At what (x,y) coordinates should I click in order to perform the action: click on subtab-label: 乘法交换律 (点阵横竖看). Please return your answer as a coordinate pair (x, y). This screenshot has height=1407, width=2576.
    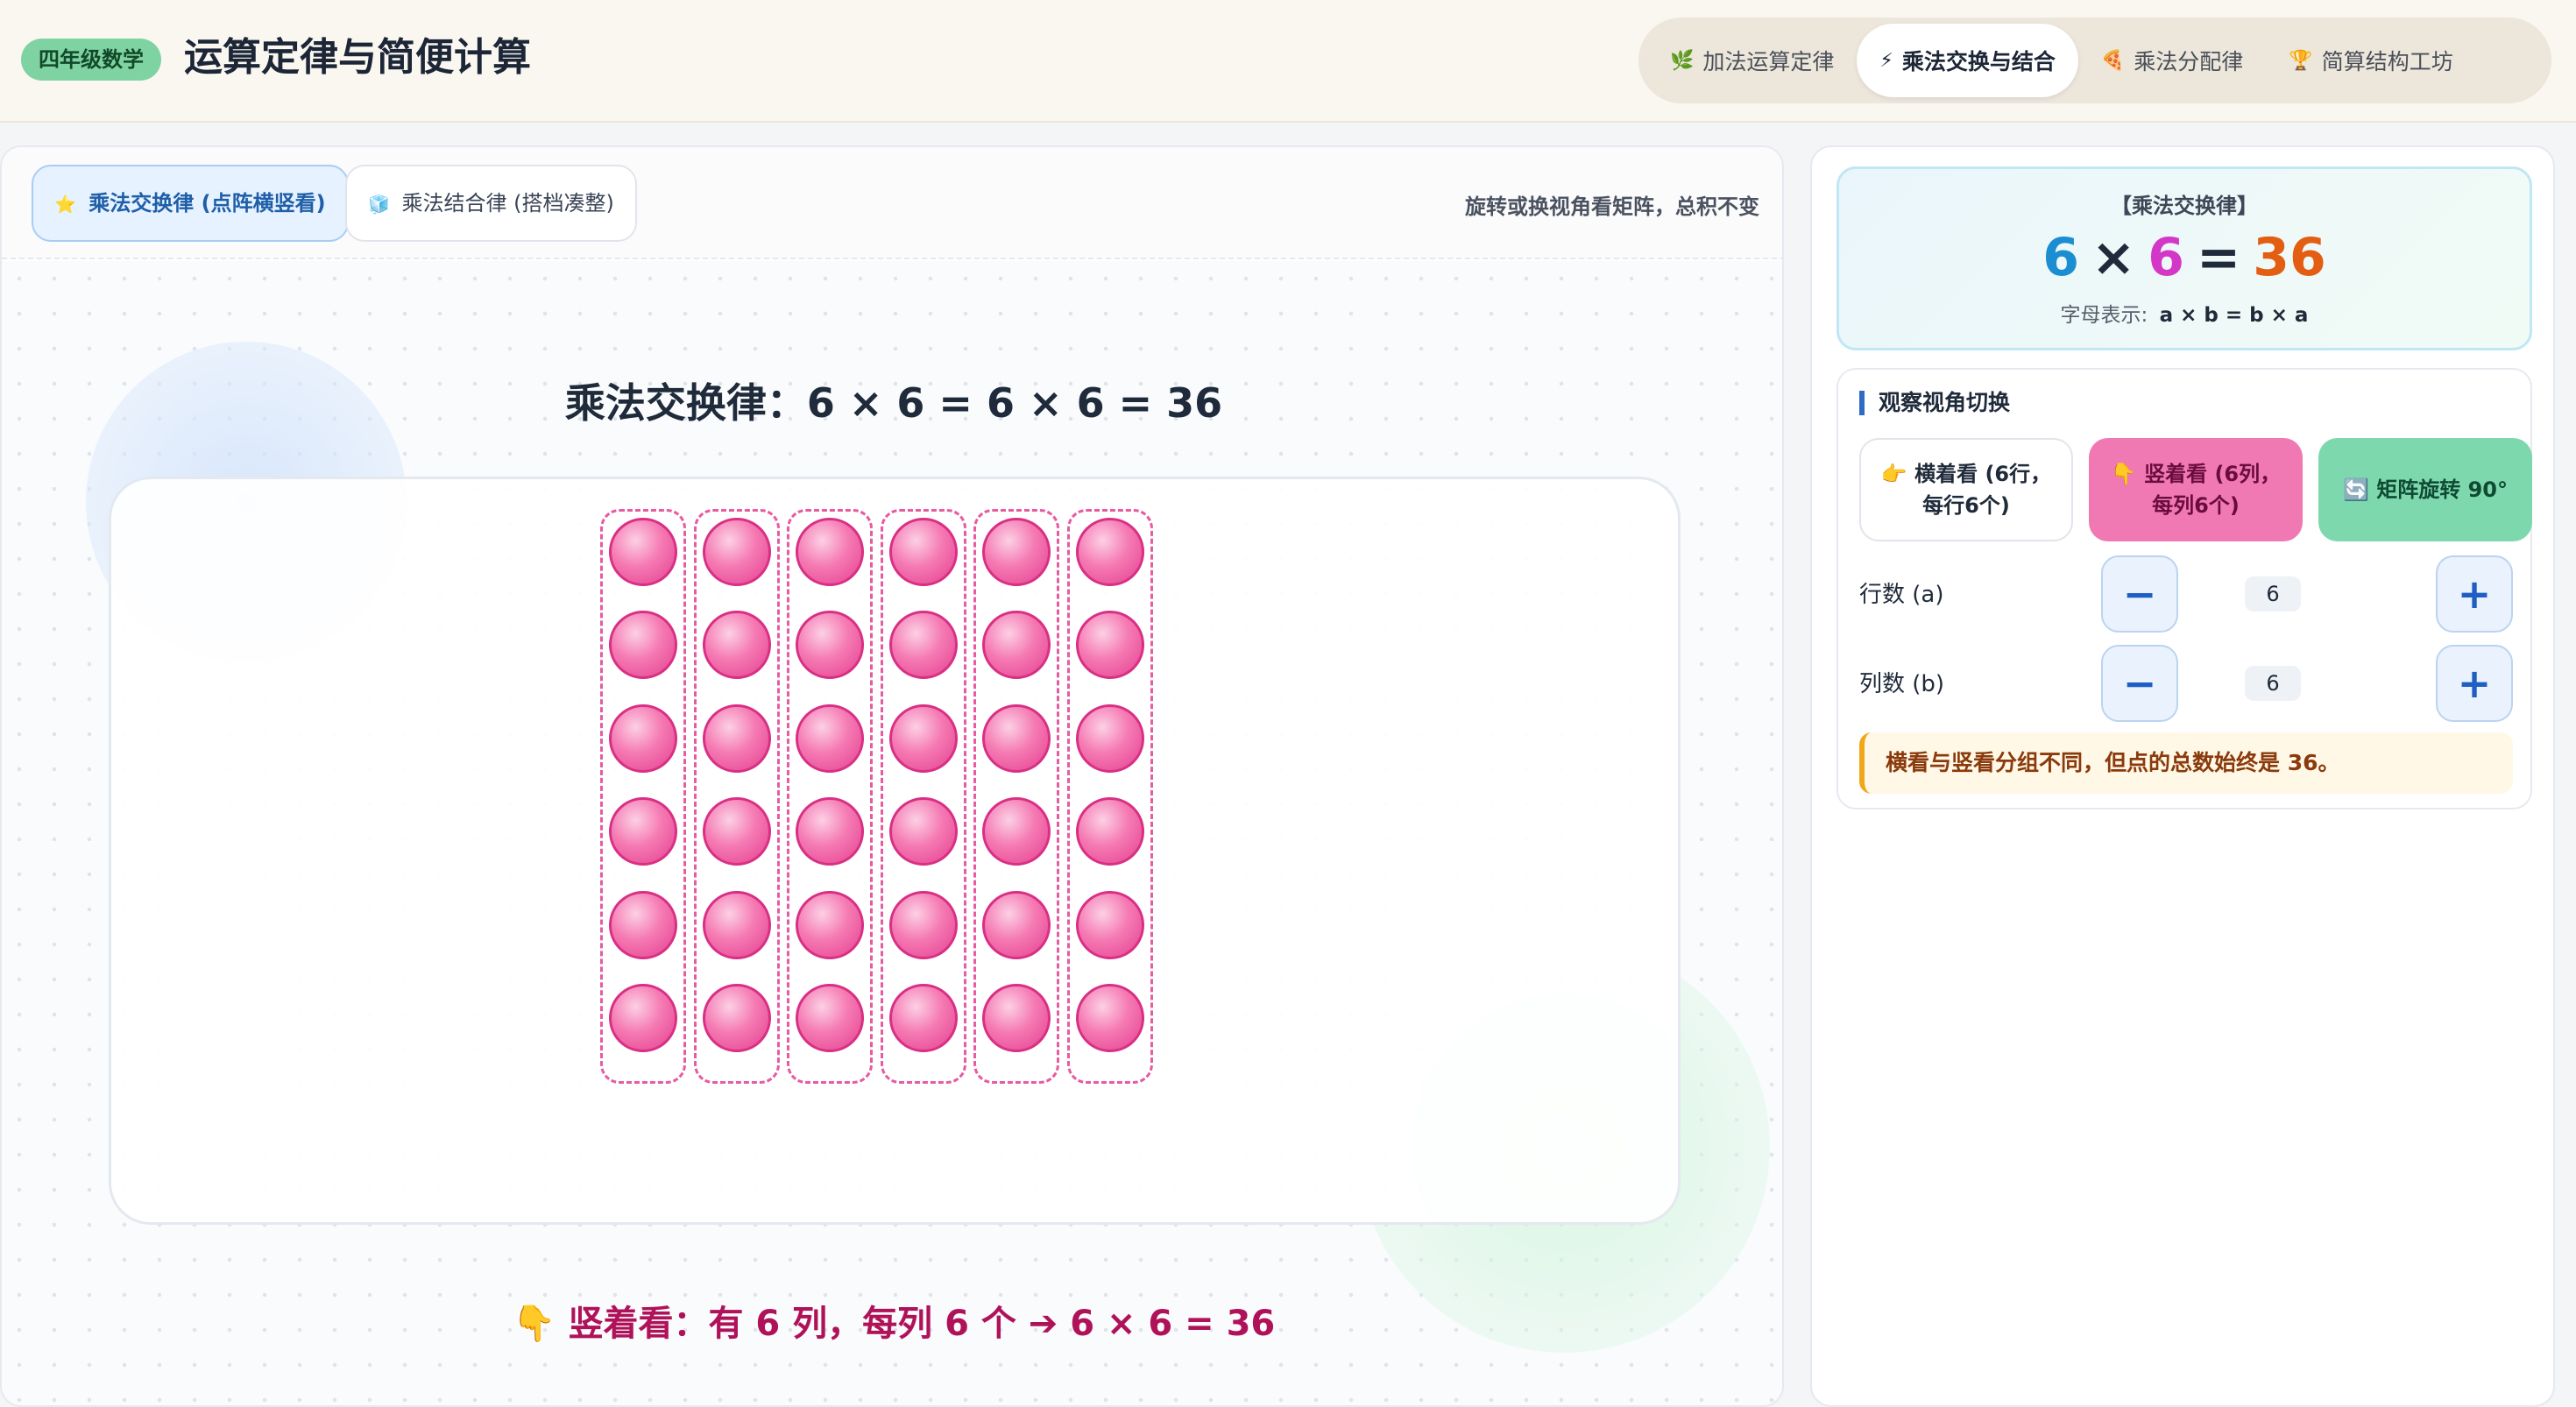
    Looking at the image, I should click on (207, 203).